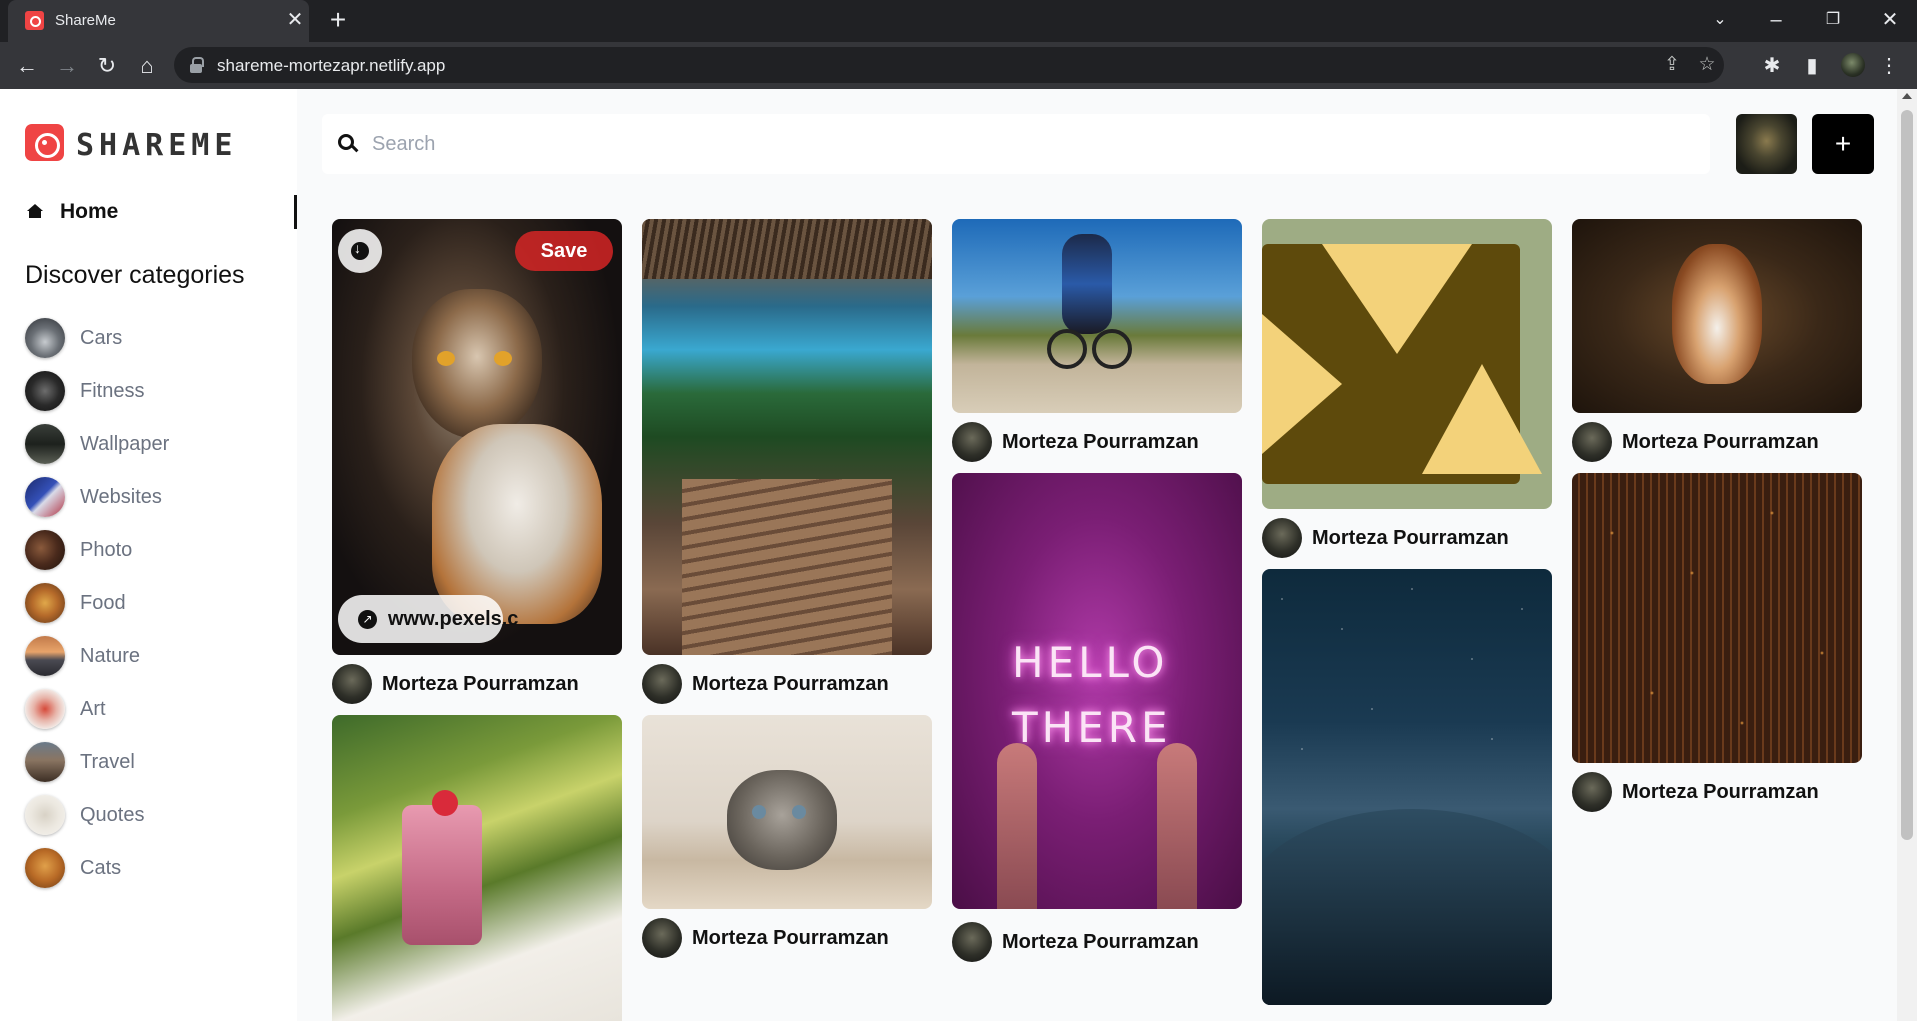 The image size is (1917, 1021). I want to click on sidebar-item-home: Home, so click(161, 212).